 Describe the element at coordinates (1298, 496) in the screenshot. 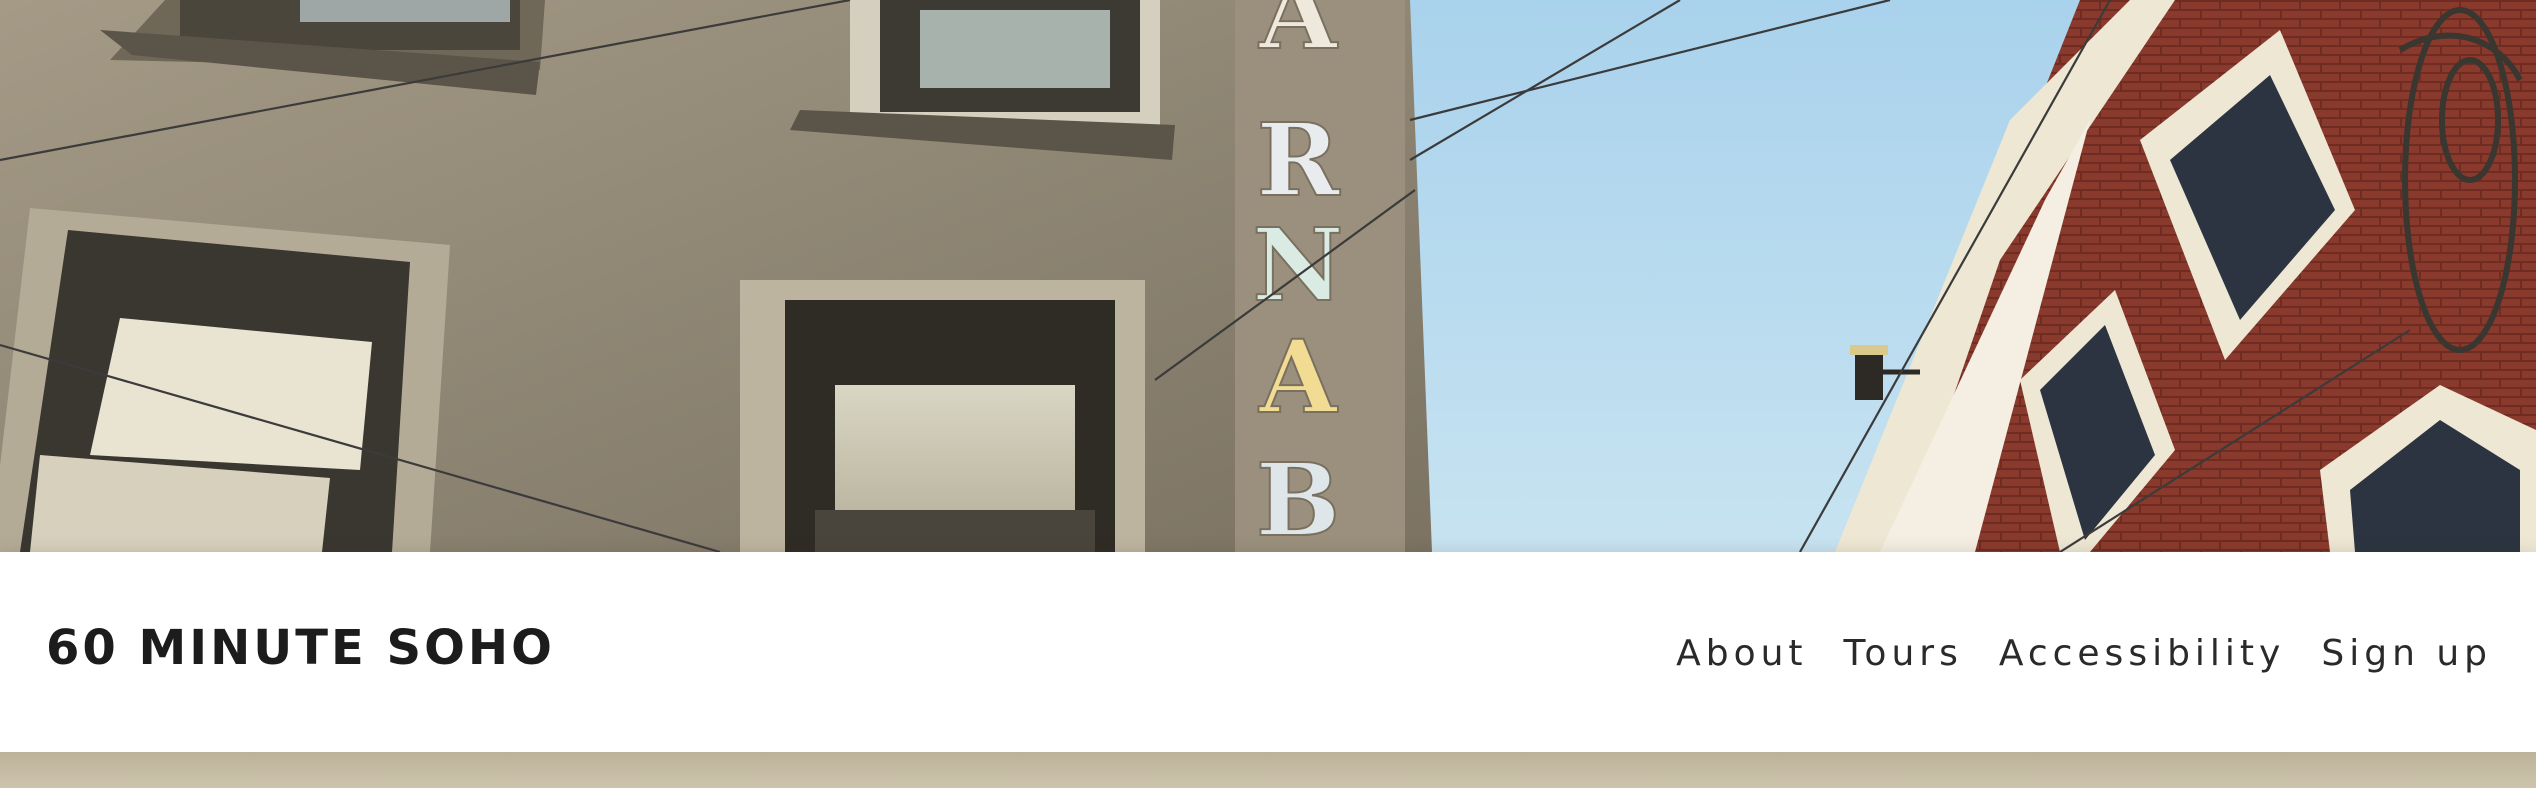

I see `svg-text: B` at that location.